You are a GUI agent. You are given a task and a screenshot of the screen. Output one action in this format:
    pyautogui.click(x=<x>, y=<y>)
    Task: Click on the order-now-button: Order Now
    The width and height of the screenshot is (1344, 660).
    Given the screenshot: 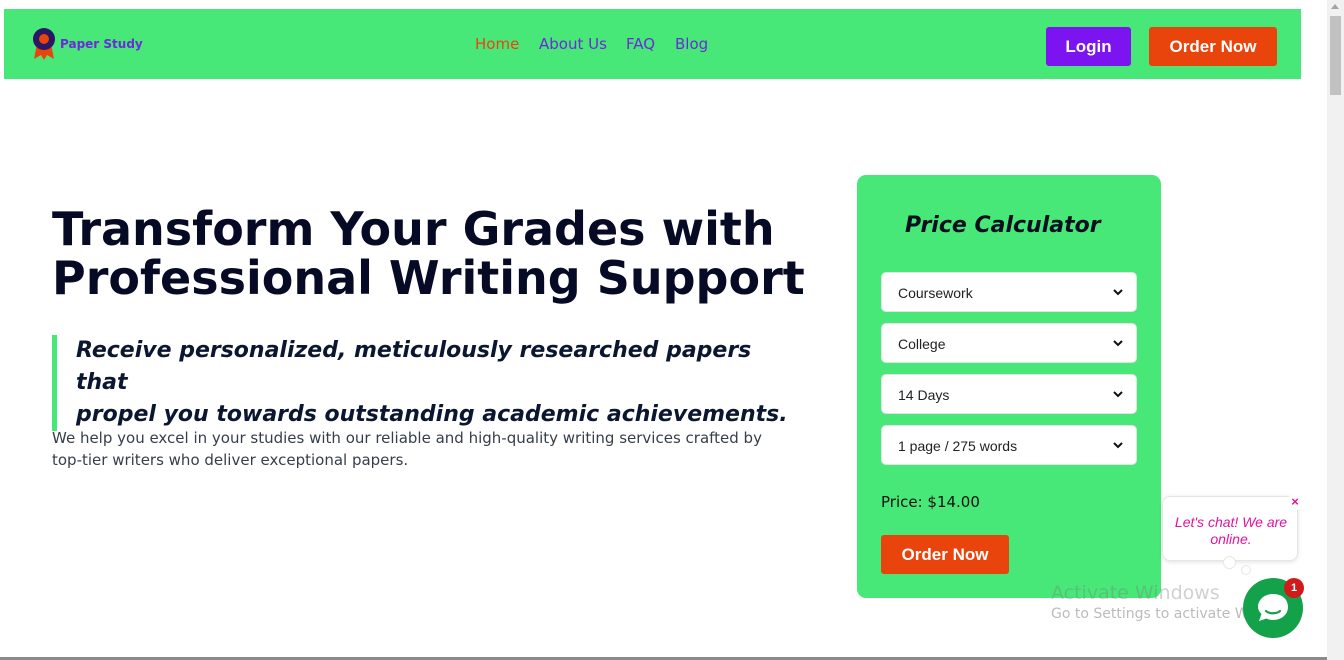 What is the action you would take?
    pyautogui.click(x=1213, y=46)
    